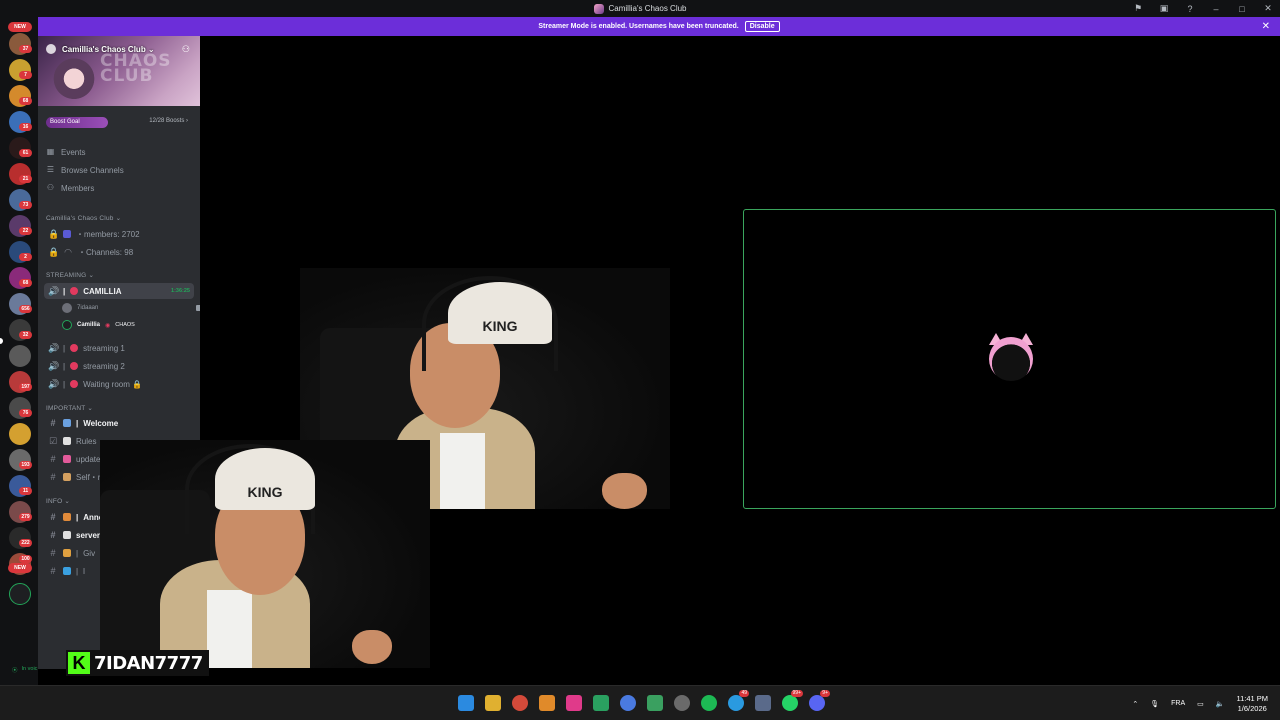 The height and width of the screenshot is (720, 1280). Describe the element at coordinates (709, 703) in the screenshot. I see `spotify-icon` at that location.